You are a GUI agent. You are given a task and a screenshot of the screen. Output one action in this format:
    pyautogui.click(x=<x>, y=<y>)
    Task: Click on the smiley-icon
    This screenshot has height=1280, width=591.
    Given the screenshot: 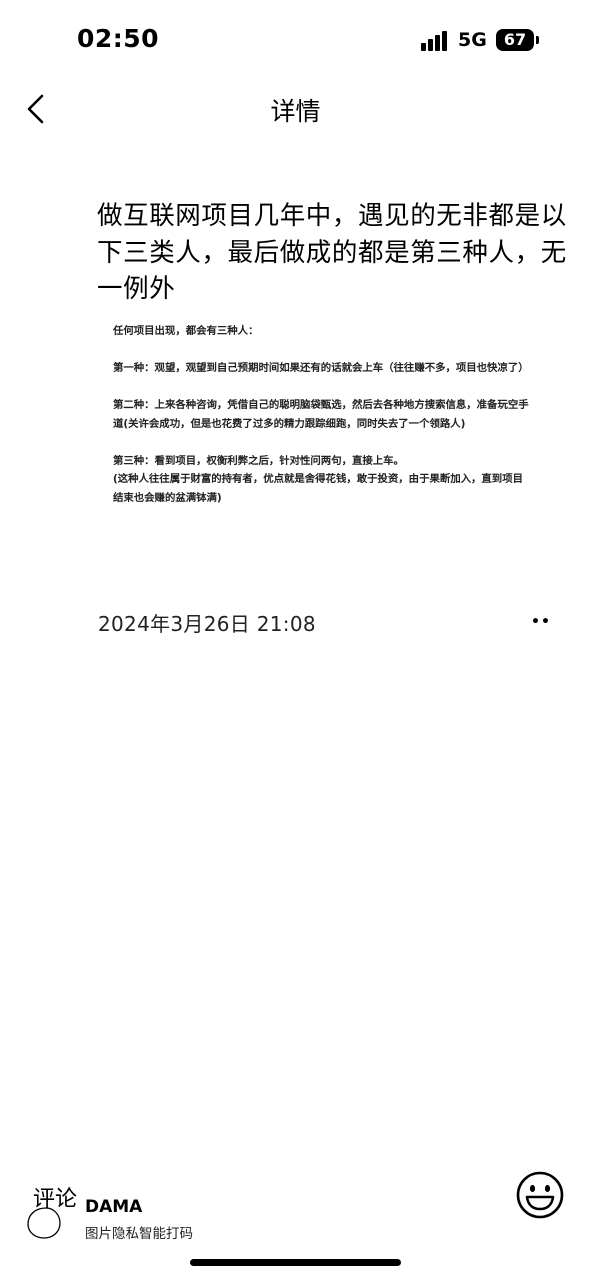 What is the action you would take?
    pyautogui.click(x=540, y=1195)
    